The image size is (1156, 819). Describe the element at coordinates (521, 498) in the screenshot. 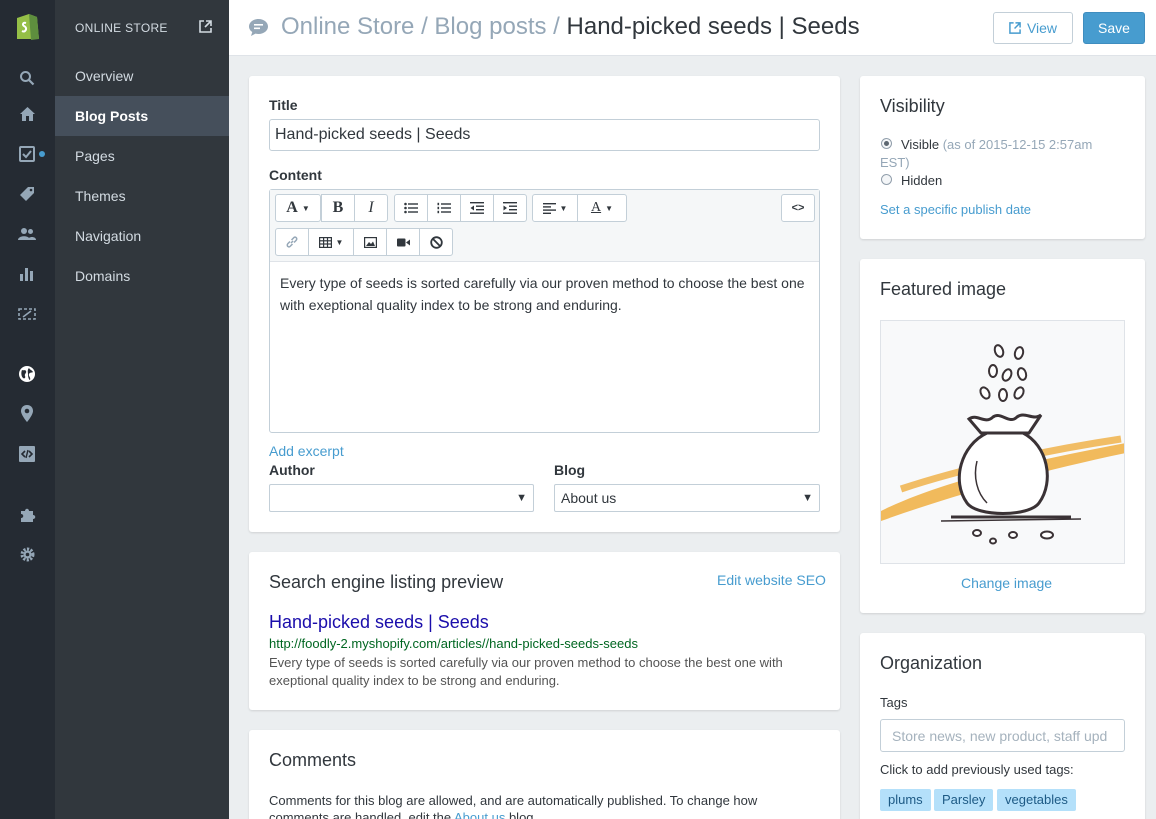

I see `dropdown-arrow-icon: ▼` at that location.